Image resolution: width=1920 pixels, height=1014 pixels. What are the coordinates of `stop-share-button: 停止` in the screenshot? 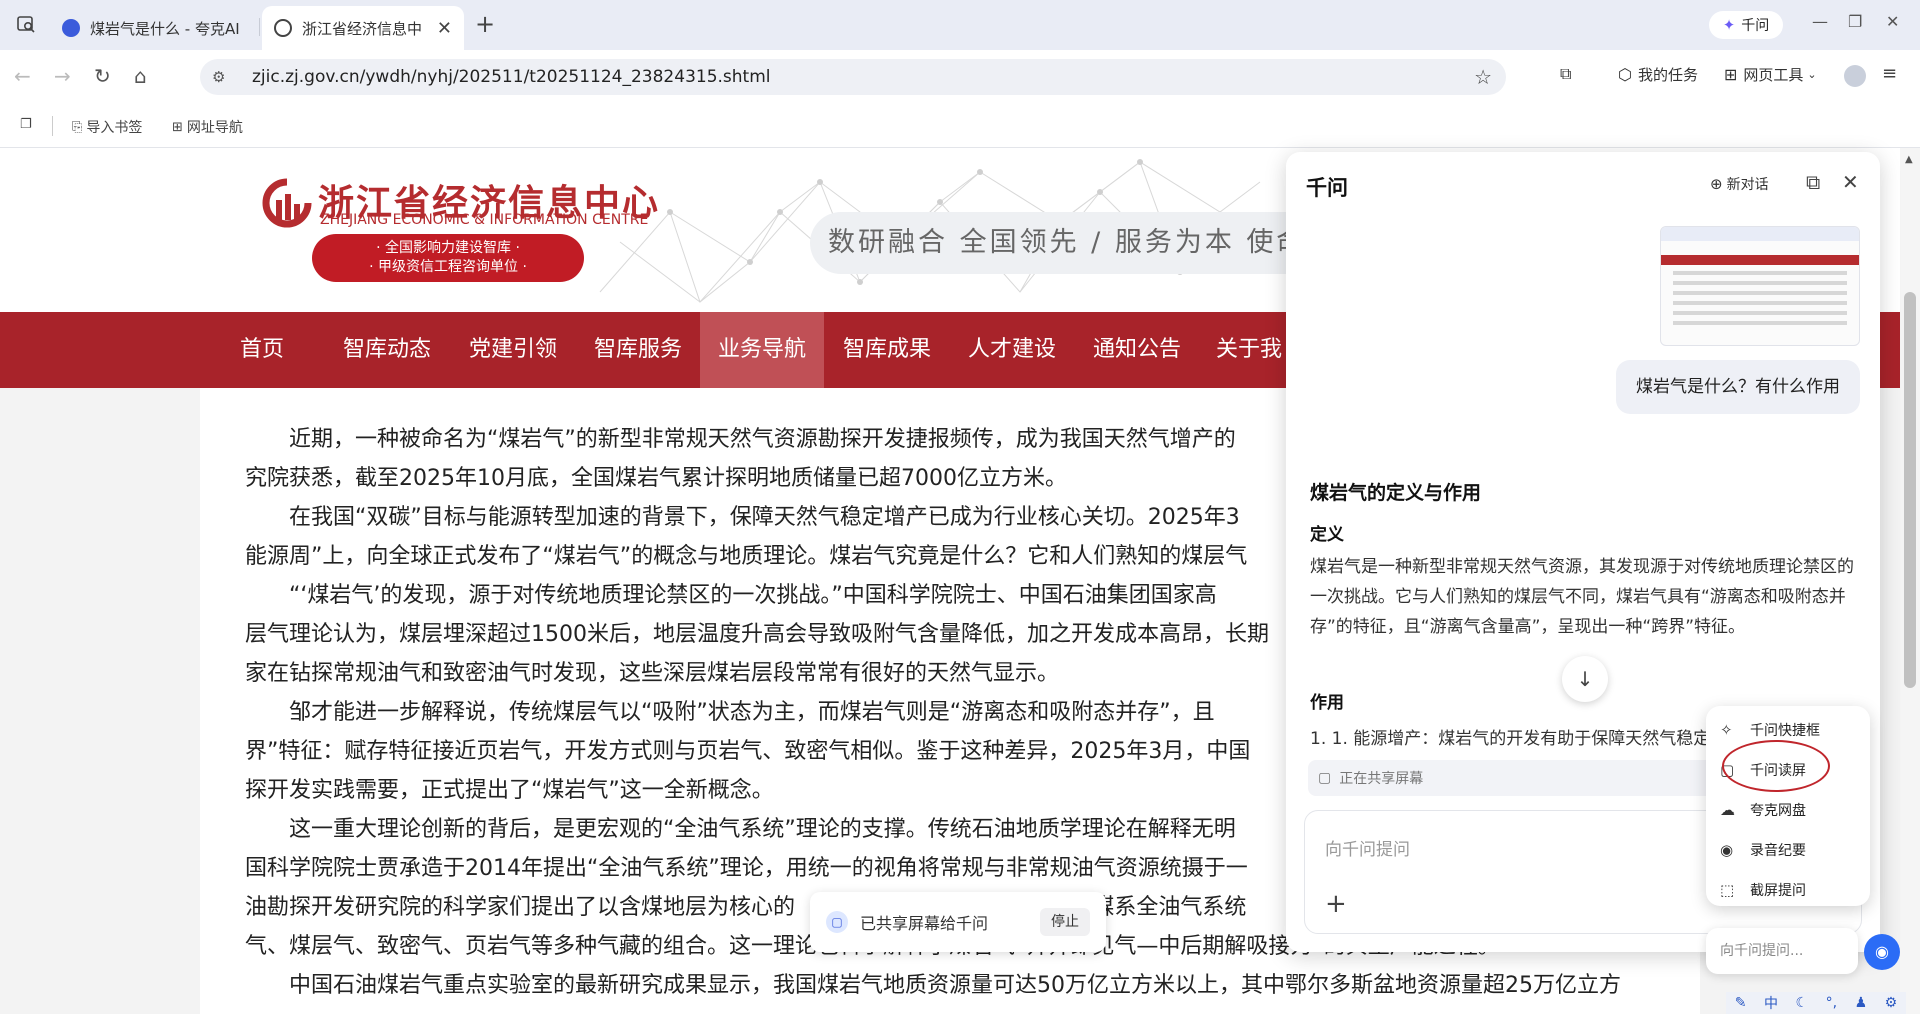 It's located at (1065, 922).